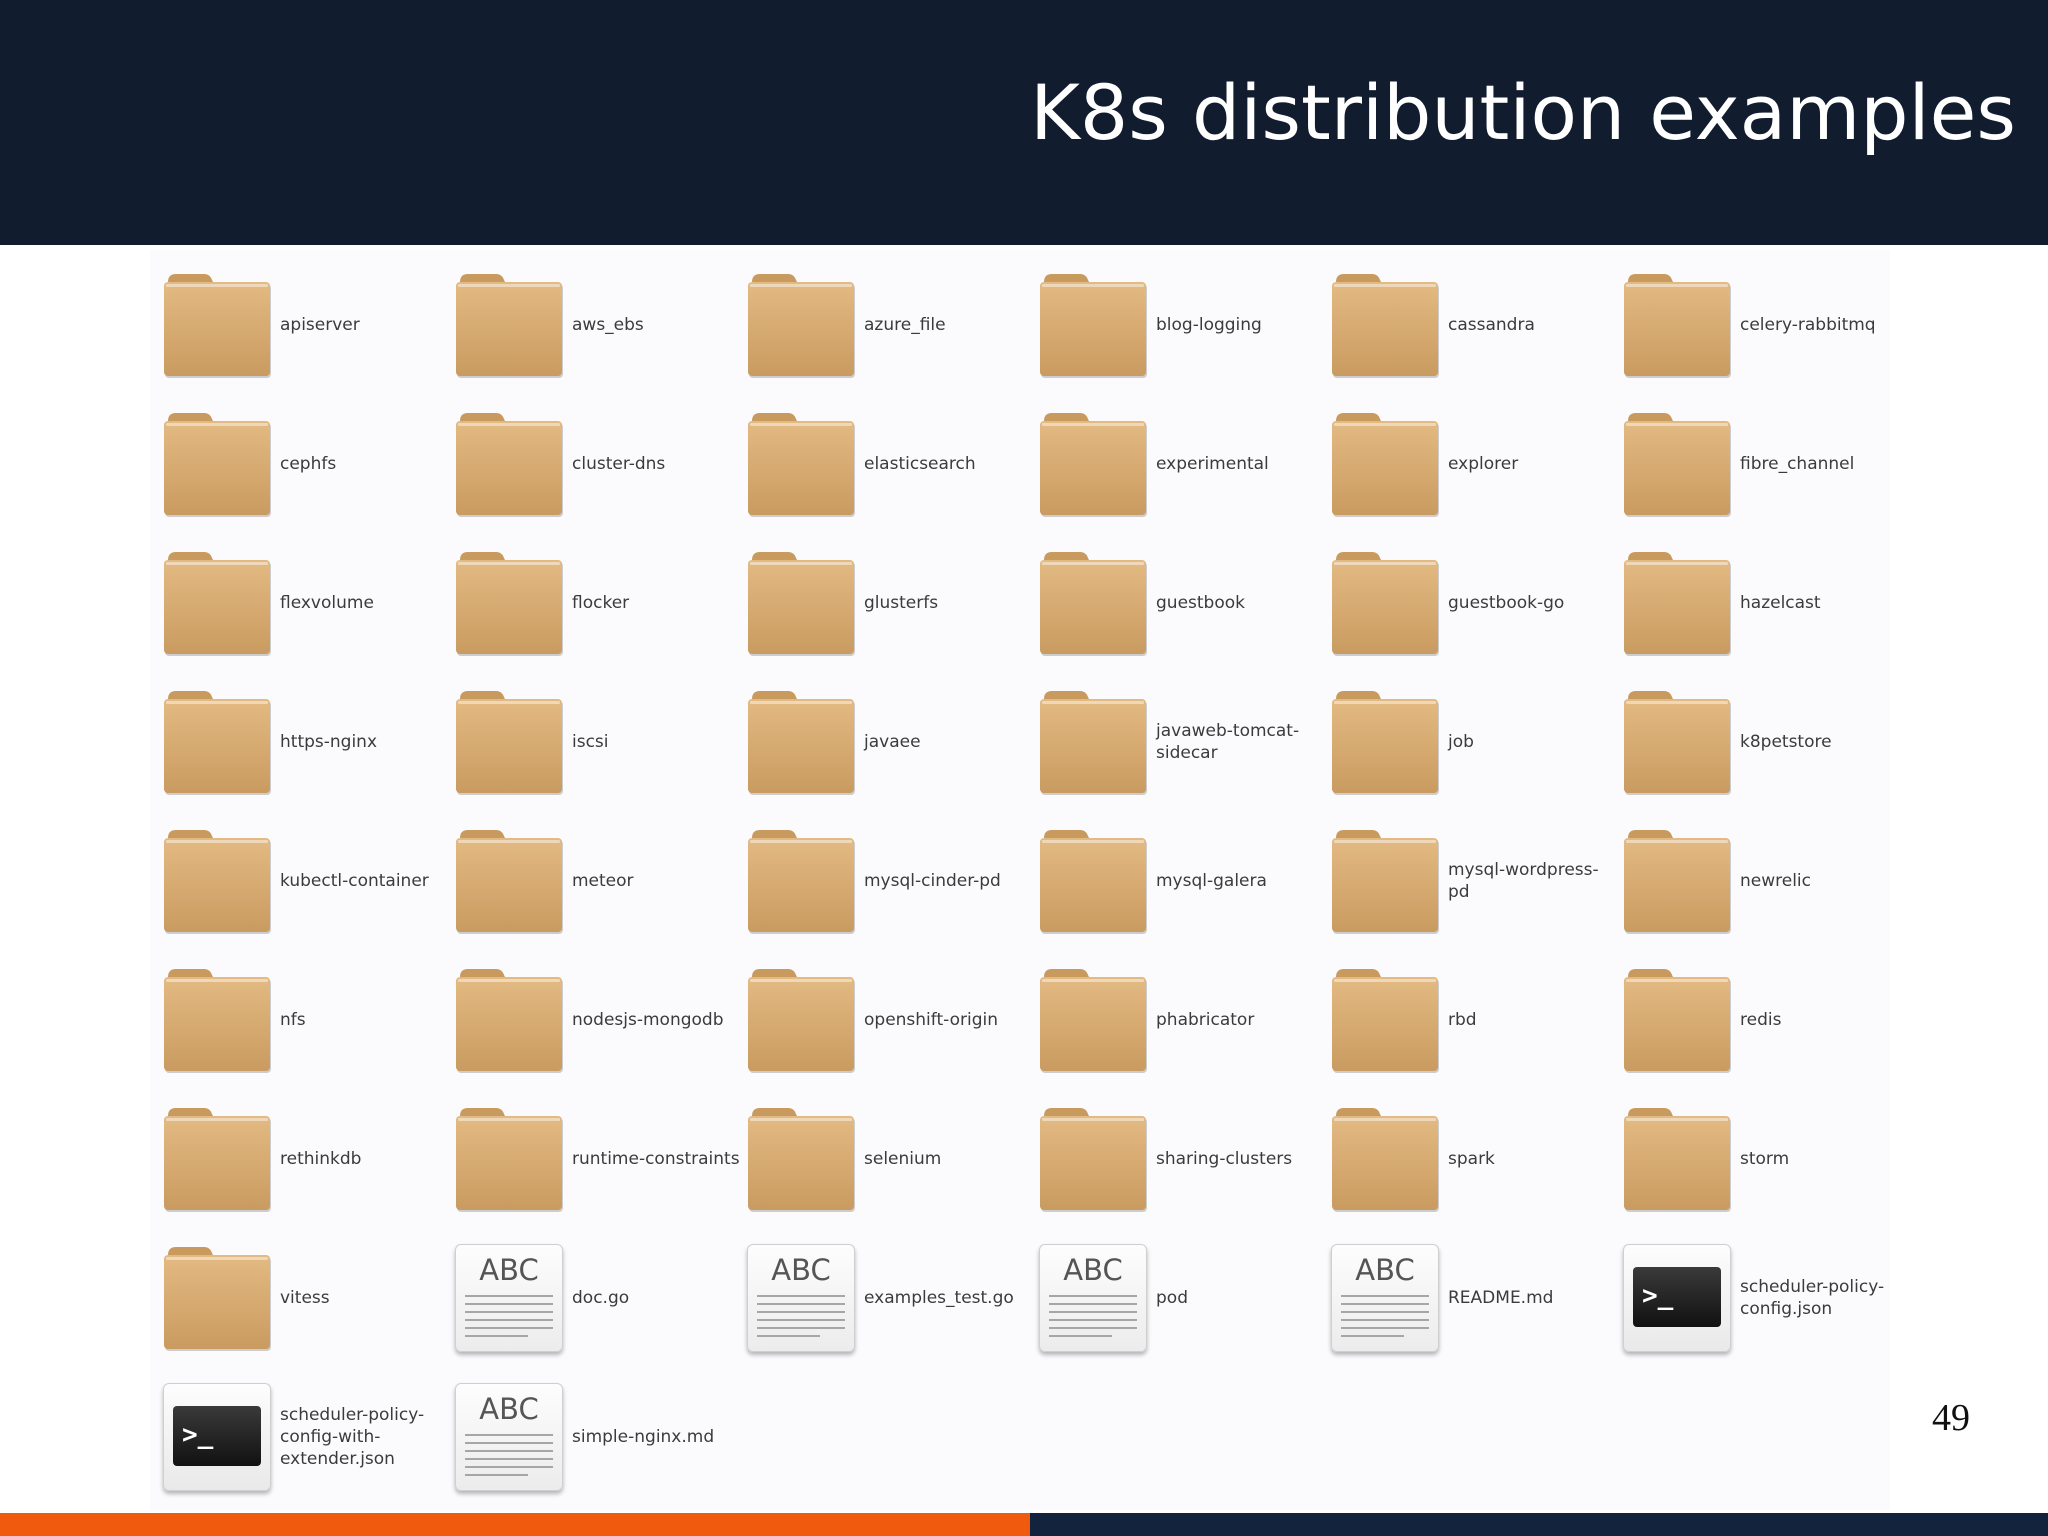 This screenshot has width=2048, height=1536. Describe the element at coordinates (892, 742) in the screenshot. I see `file-item: javaee` at that location.